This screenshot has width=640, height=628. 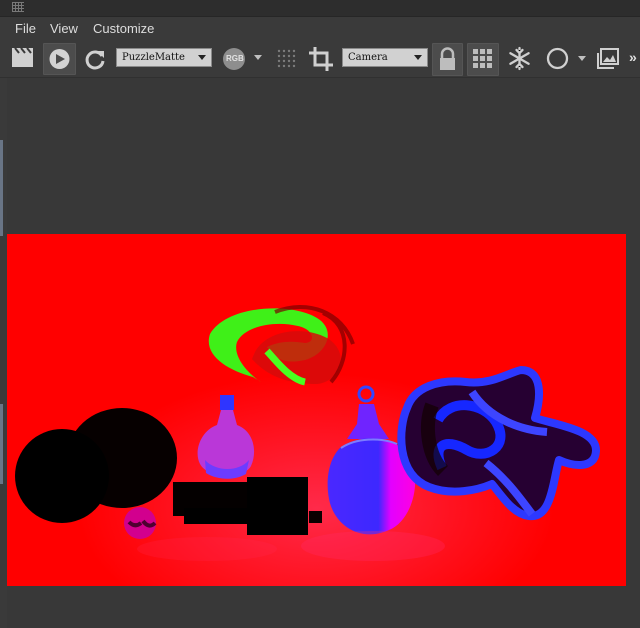 What do you see at coordinates (95, 59) in the screenshot?
I see `refresh-icon` at bounding box center [95, 59].